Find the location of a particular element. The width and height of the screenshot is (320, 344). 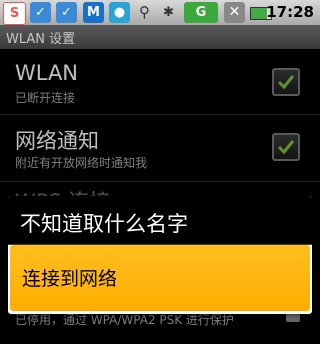

clock: 17:28 is located at coordinates (290, 12).